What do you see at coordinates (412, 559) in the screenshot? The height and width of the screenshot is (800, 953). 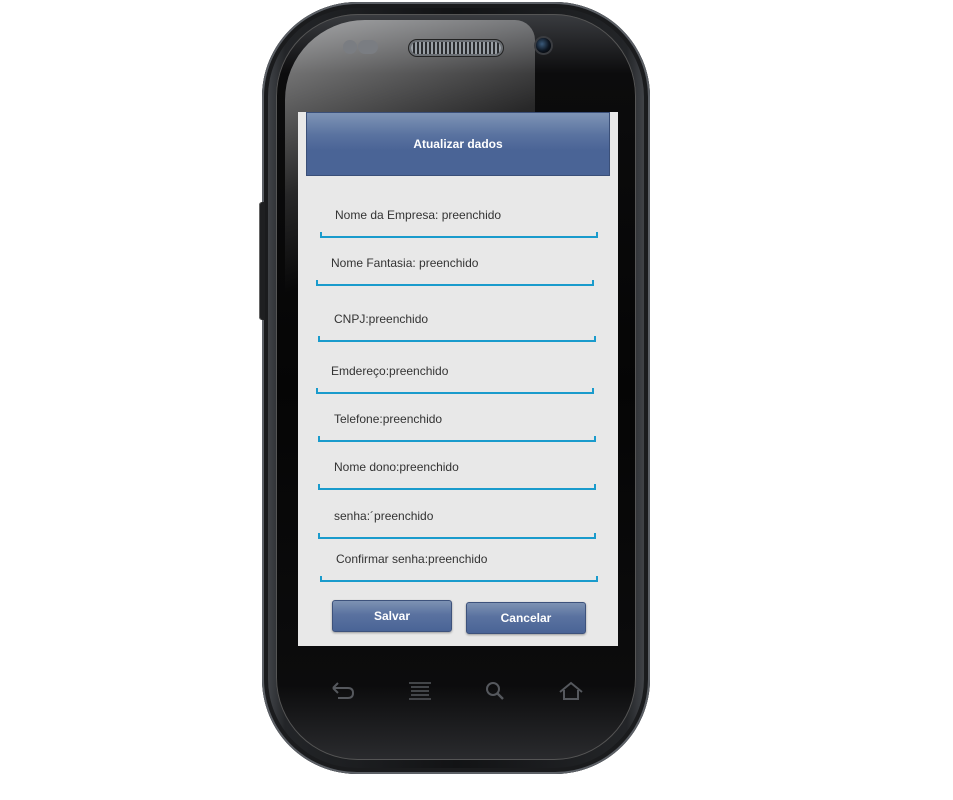 I see `confirm-password-label: Confirmar senha:preenchido` at bounding box center [412, 559].